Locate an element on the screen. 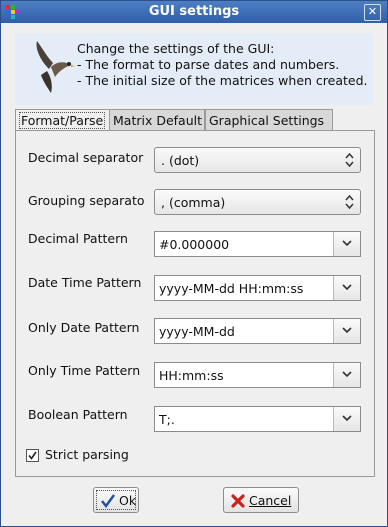  only-date-pattern-dropdown-button is located at coordinates (346, 331).